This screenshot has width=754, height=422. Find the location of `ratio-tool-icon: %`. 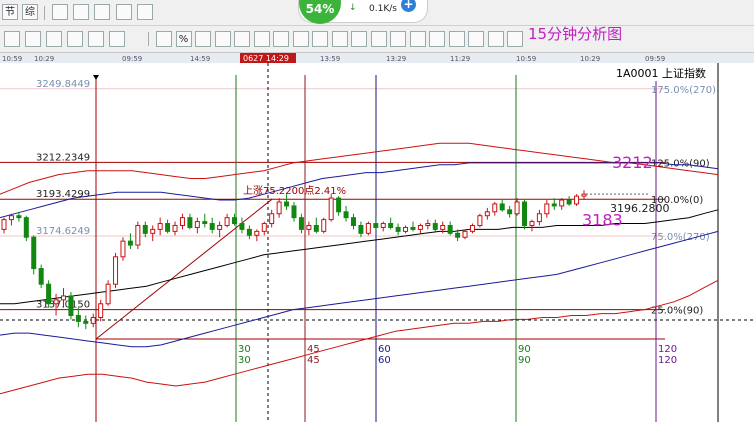

ratio-tool-icon: % is located at coordinates (183, 39).